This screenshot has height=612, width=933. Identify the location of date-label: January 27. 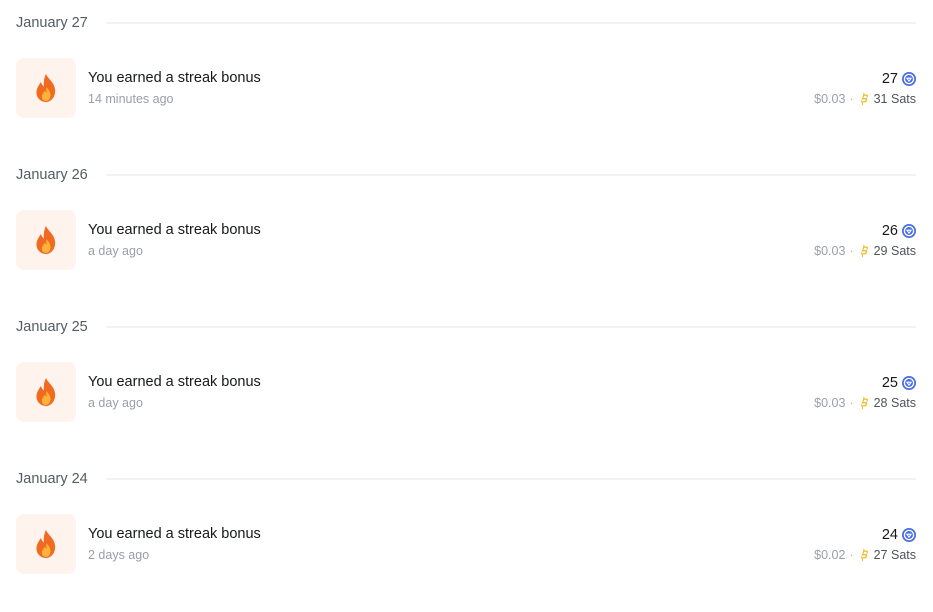
(52, 23).